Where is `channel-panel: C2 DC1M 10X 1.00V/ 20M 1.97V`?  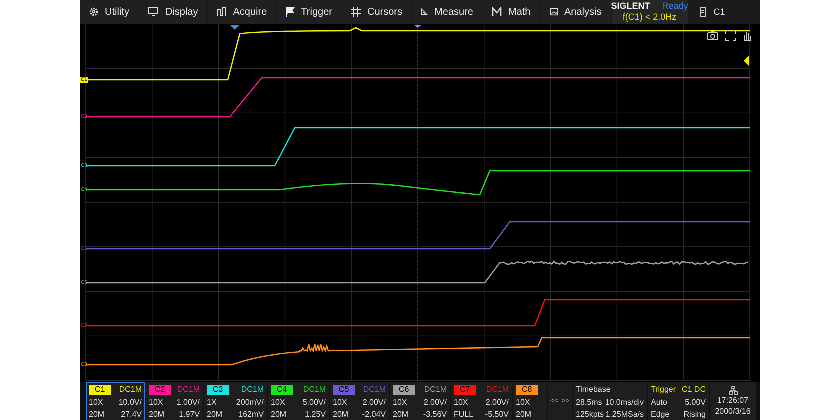
channel-panel: C2 DC1M 10X 1.00V/ 20M 1.97V is located at coordinates (174, 401).